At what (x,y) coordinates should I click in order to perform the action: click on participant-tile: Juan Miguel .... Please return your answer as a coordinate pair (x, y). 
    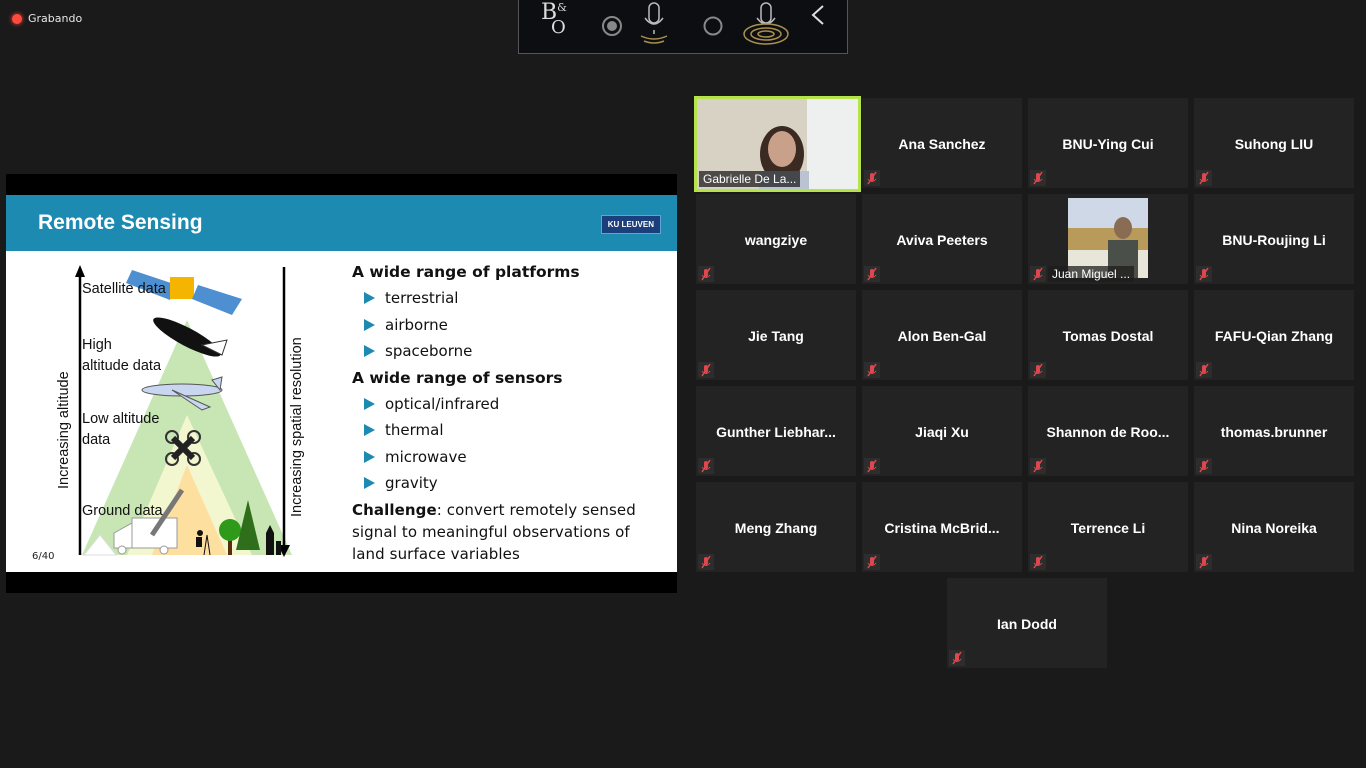
    Looking at the image, I should click on (1108, 239).